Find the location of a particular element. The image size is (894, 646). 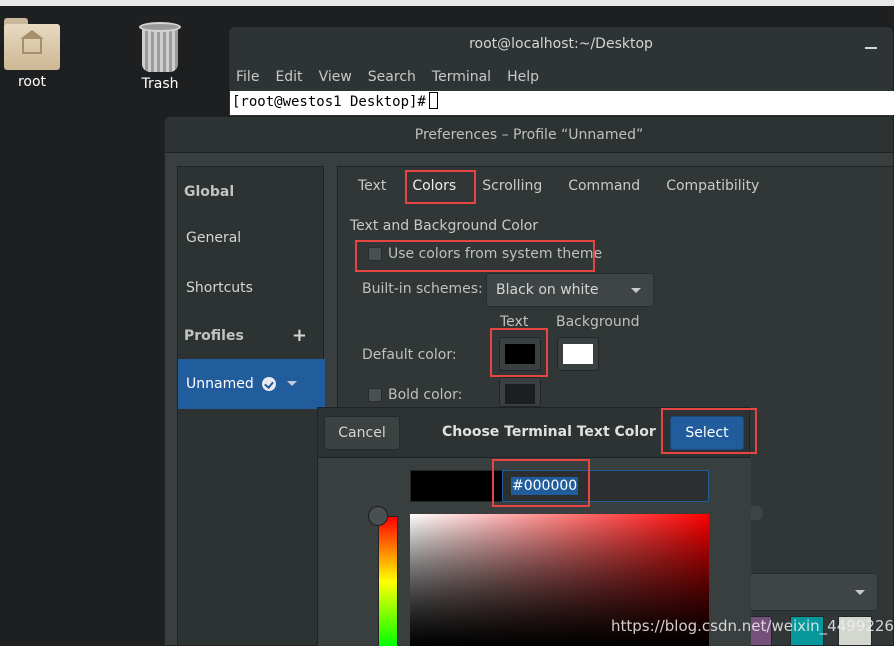

tab-scrolling: Scrolling is located at coordinates (512, 189).